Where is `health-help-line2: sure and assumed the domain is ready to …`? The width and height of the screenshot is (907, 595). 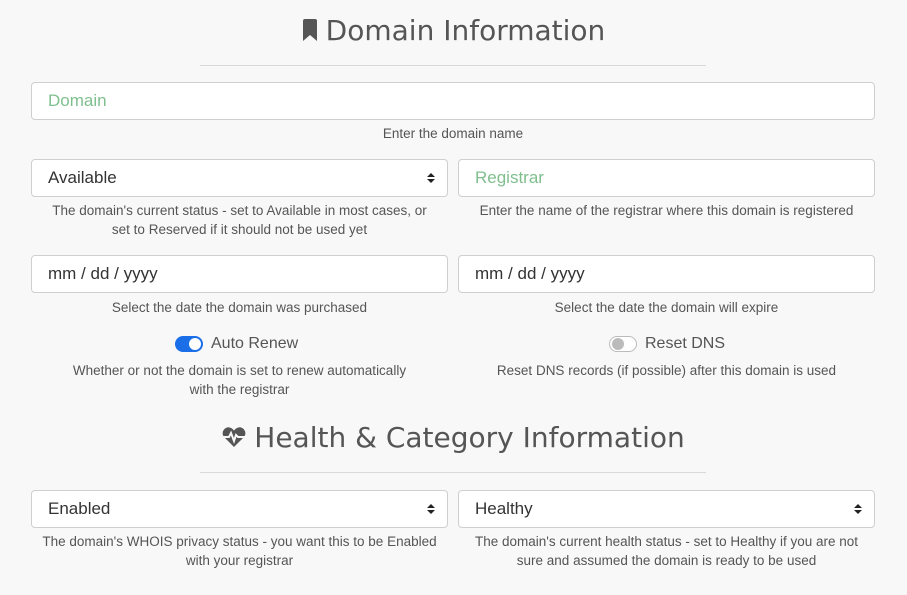
health-help-line2: sure and assumed the domain is ready to … is located at coordinates (666, 560).